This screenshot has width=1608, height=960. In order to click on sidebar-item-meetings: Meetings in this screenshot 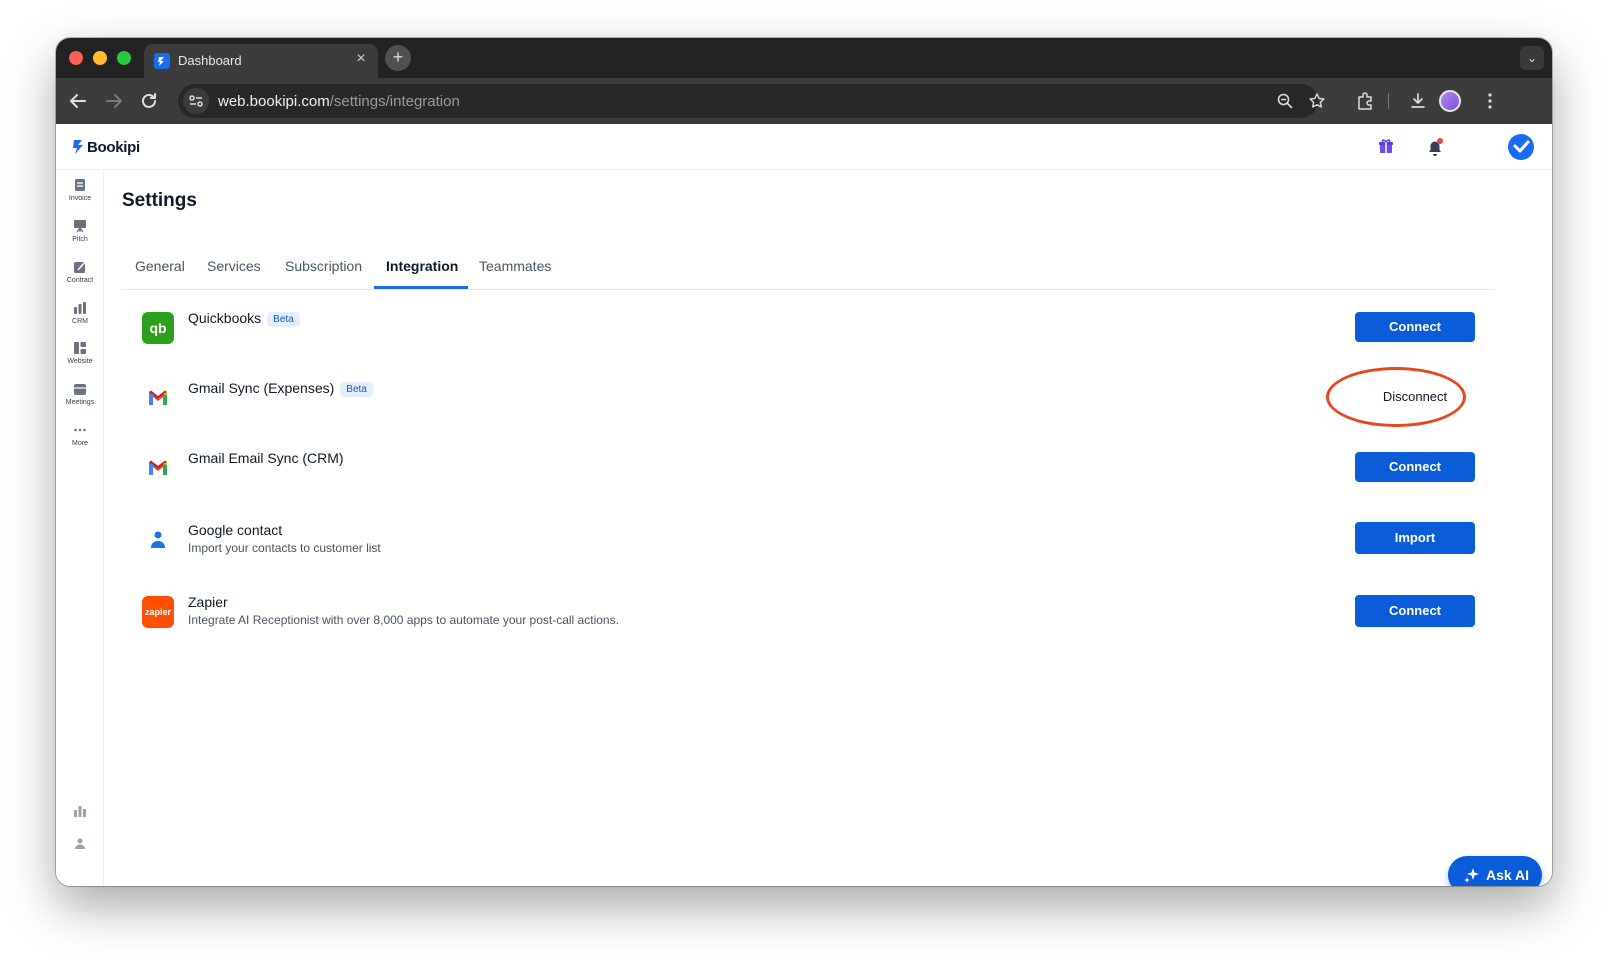, I will do `click(80, 402)`.